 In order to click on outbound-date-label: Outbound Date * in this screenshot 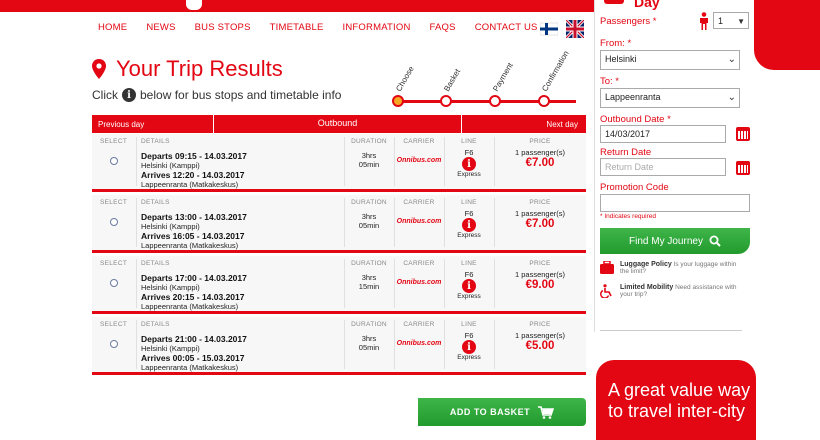, I will do `click(635, 119)`.